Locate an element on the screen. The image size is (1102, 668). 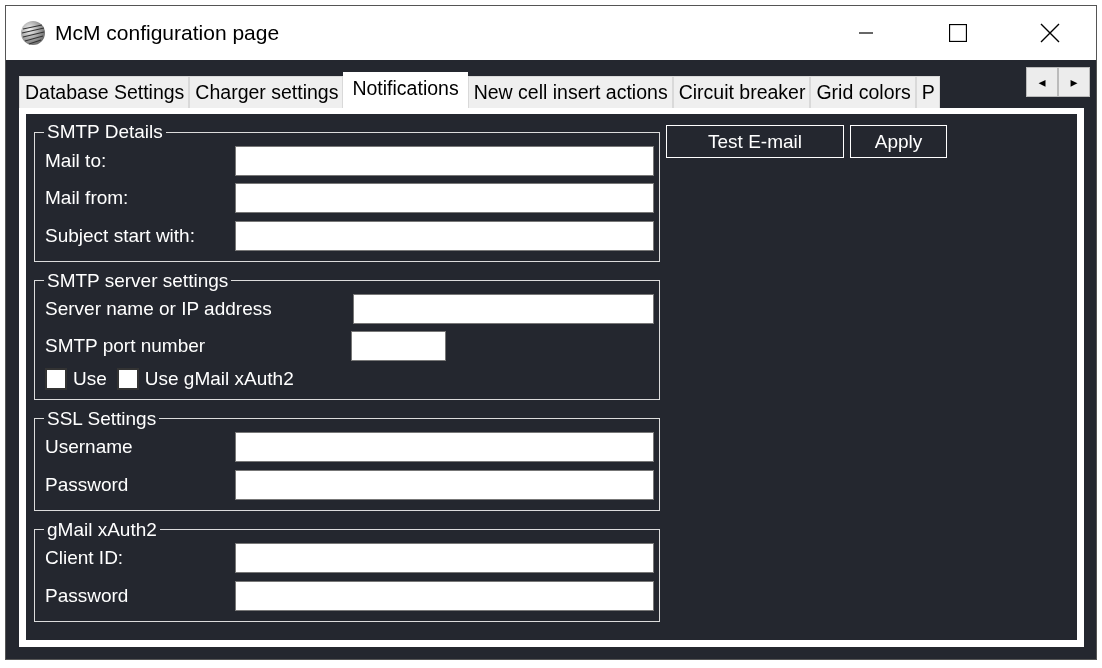
group-title: SMTP server settings is located at coordinates (138, 280).